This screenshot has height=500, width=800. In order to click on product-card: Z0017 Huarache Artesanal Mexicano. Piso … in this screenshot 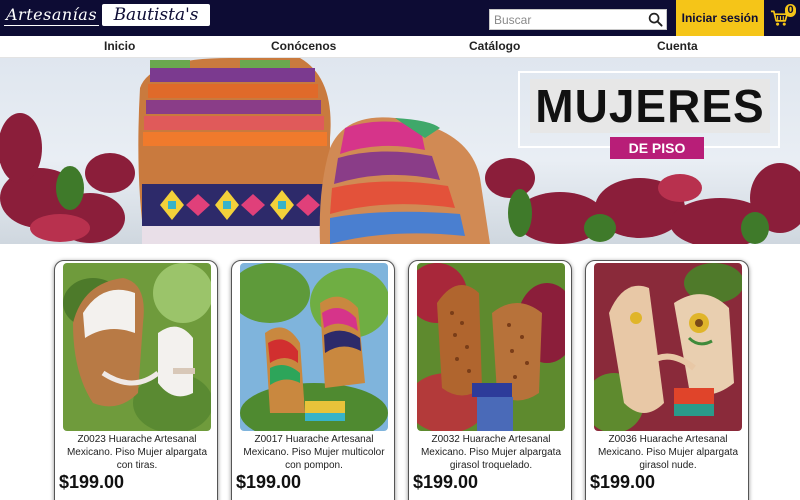, I will do `click(313, 380)`.